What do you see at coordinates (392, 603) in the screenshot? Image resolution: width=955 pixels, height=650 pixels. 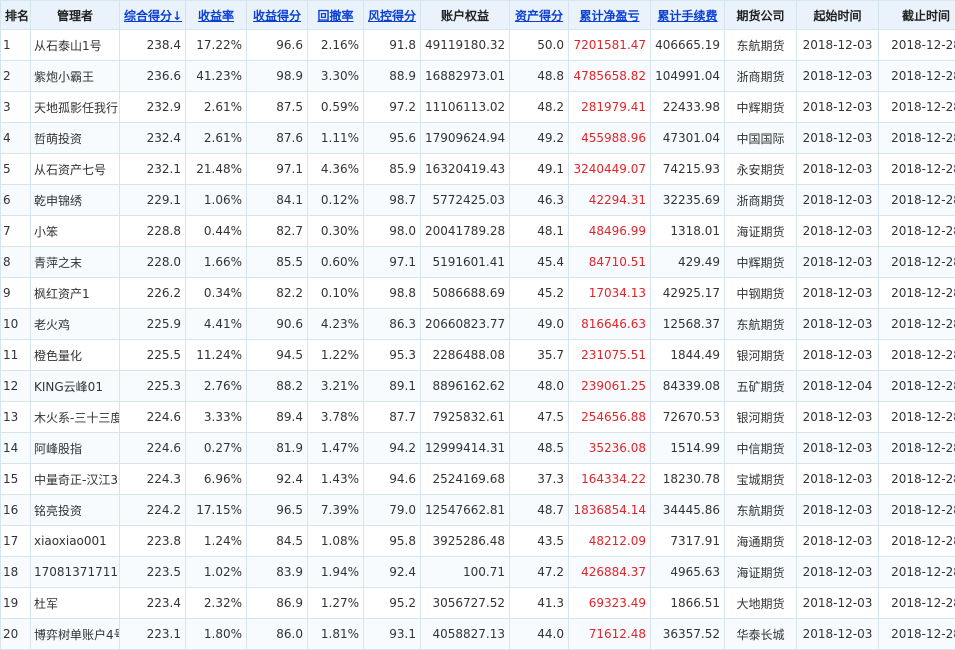 I see `risk-score-cell: 95.2` at bounding box center [392, 603].